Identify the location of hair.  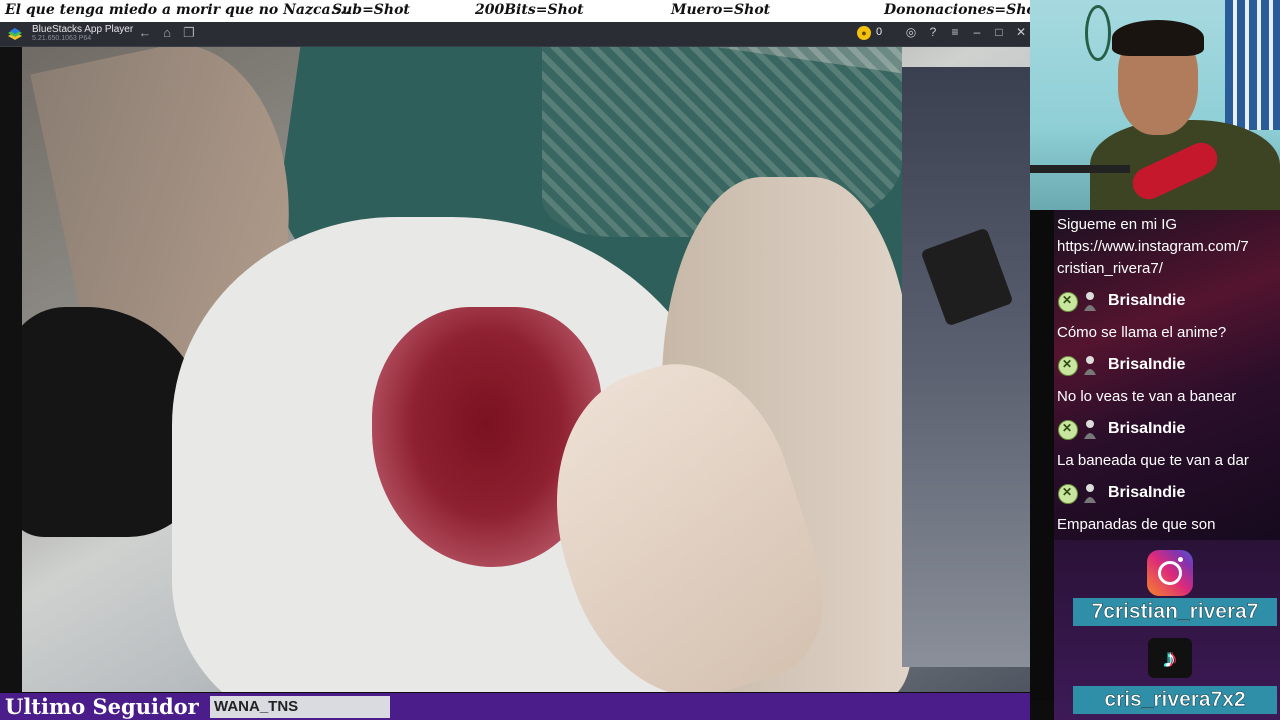
(1158, 38).